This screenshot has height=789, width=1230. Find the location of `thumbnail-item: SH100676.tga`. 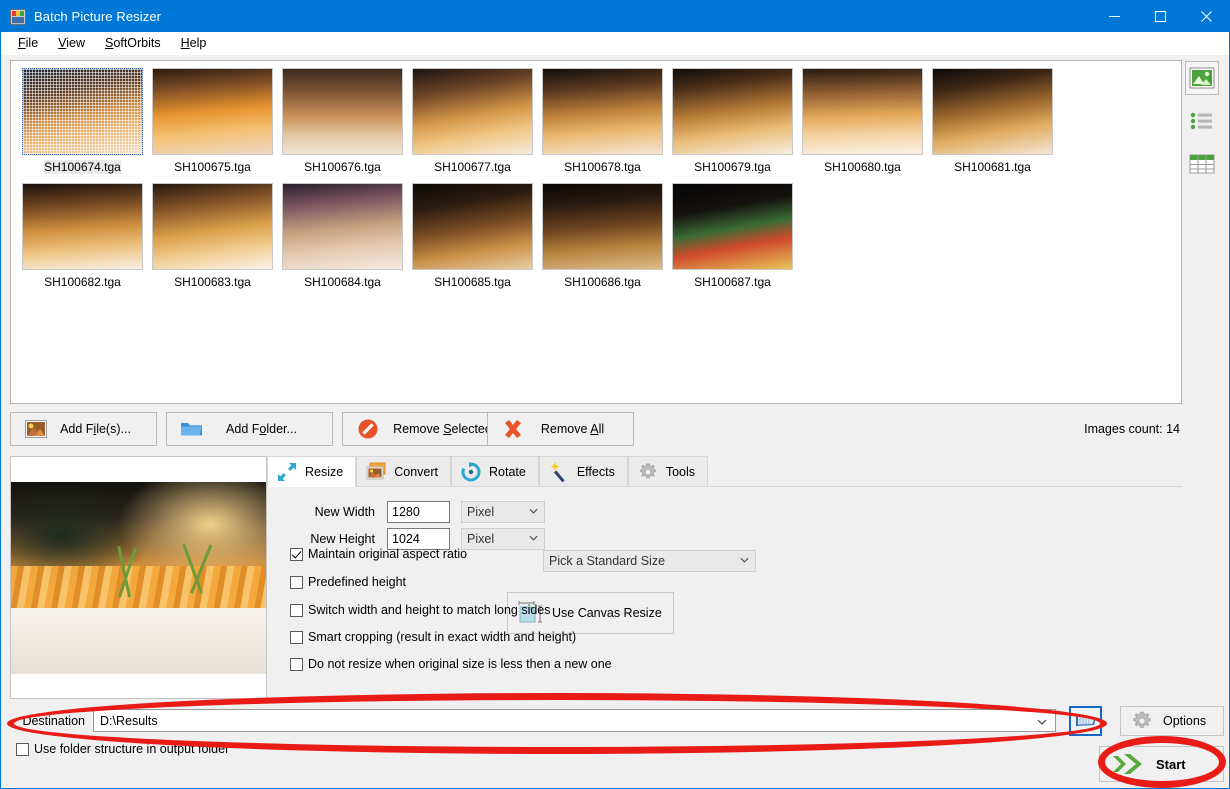

thumbnail-item: SH100676.tga is located at coordinates (342, 121).